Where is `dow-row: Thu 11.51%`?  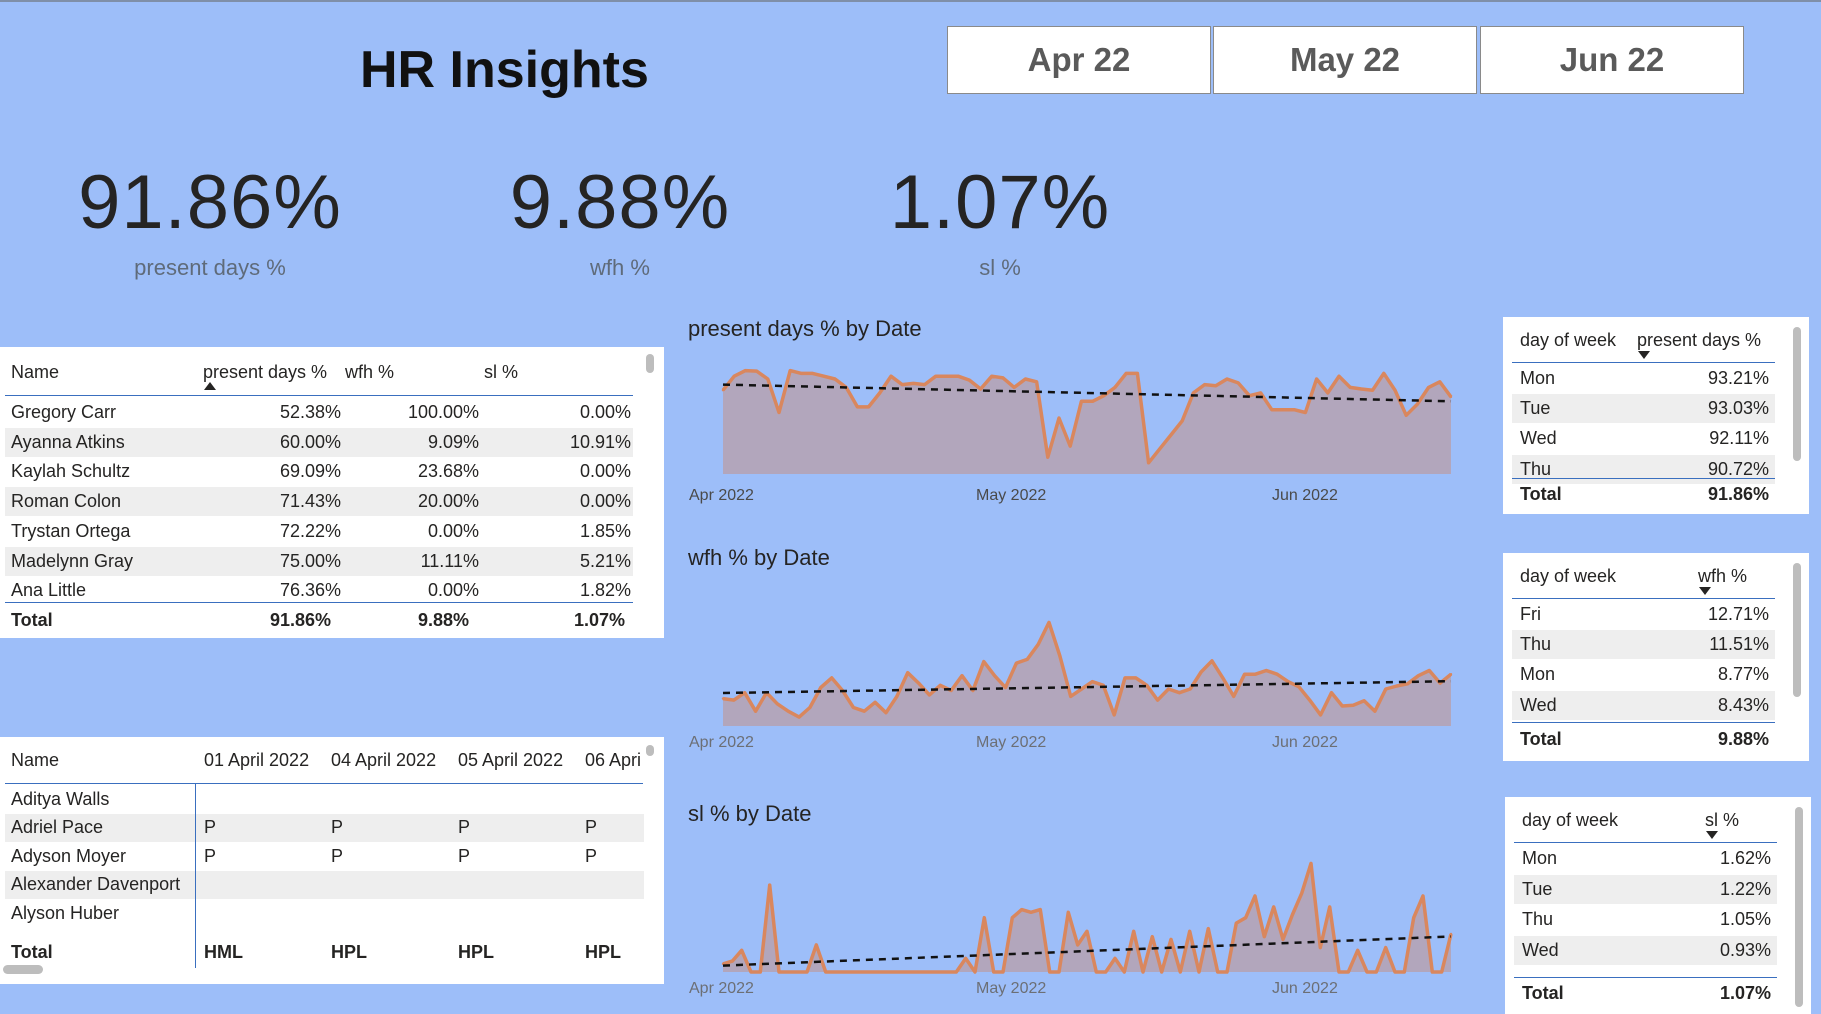
dow-row: Thu 11.51% is located at coordinates (1643, 645).